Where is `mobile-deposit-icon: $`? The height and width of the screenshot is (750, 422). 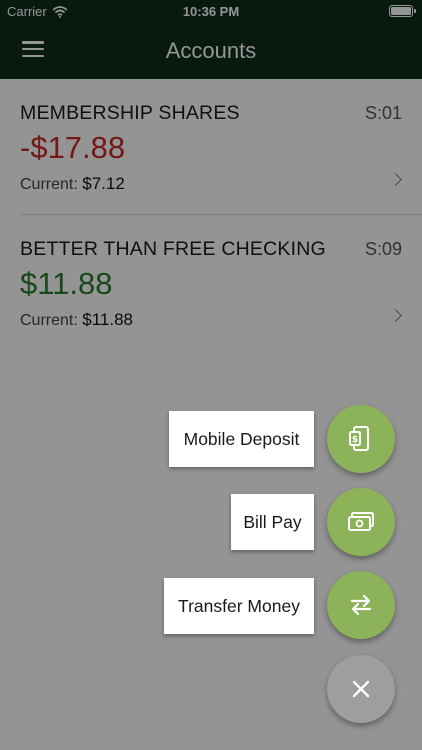 mobile-deposit-icon: $ is located at coordinates (359, 438).